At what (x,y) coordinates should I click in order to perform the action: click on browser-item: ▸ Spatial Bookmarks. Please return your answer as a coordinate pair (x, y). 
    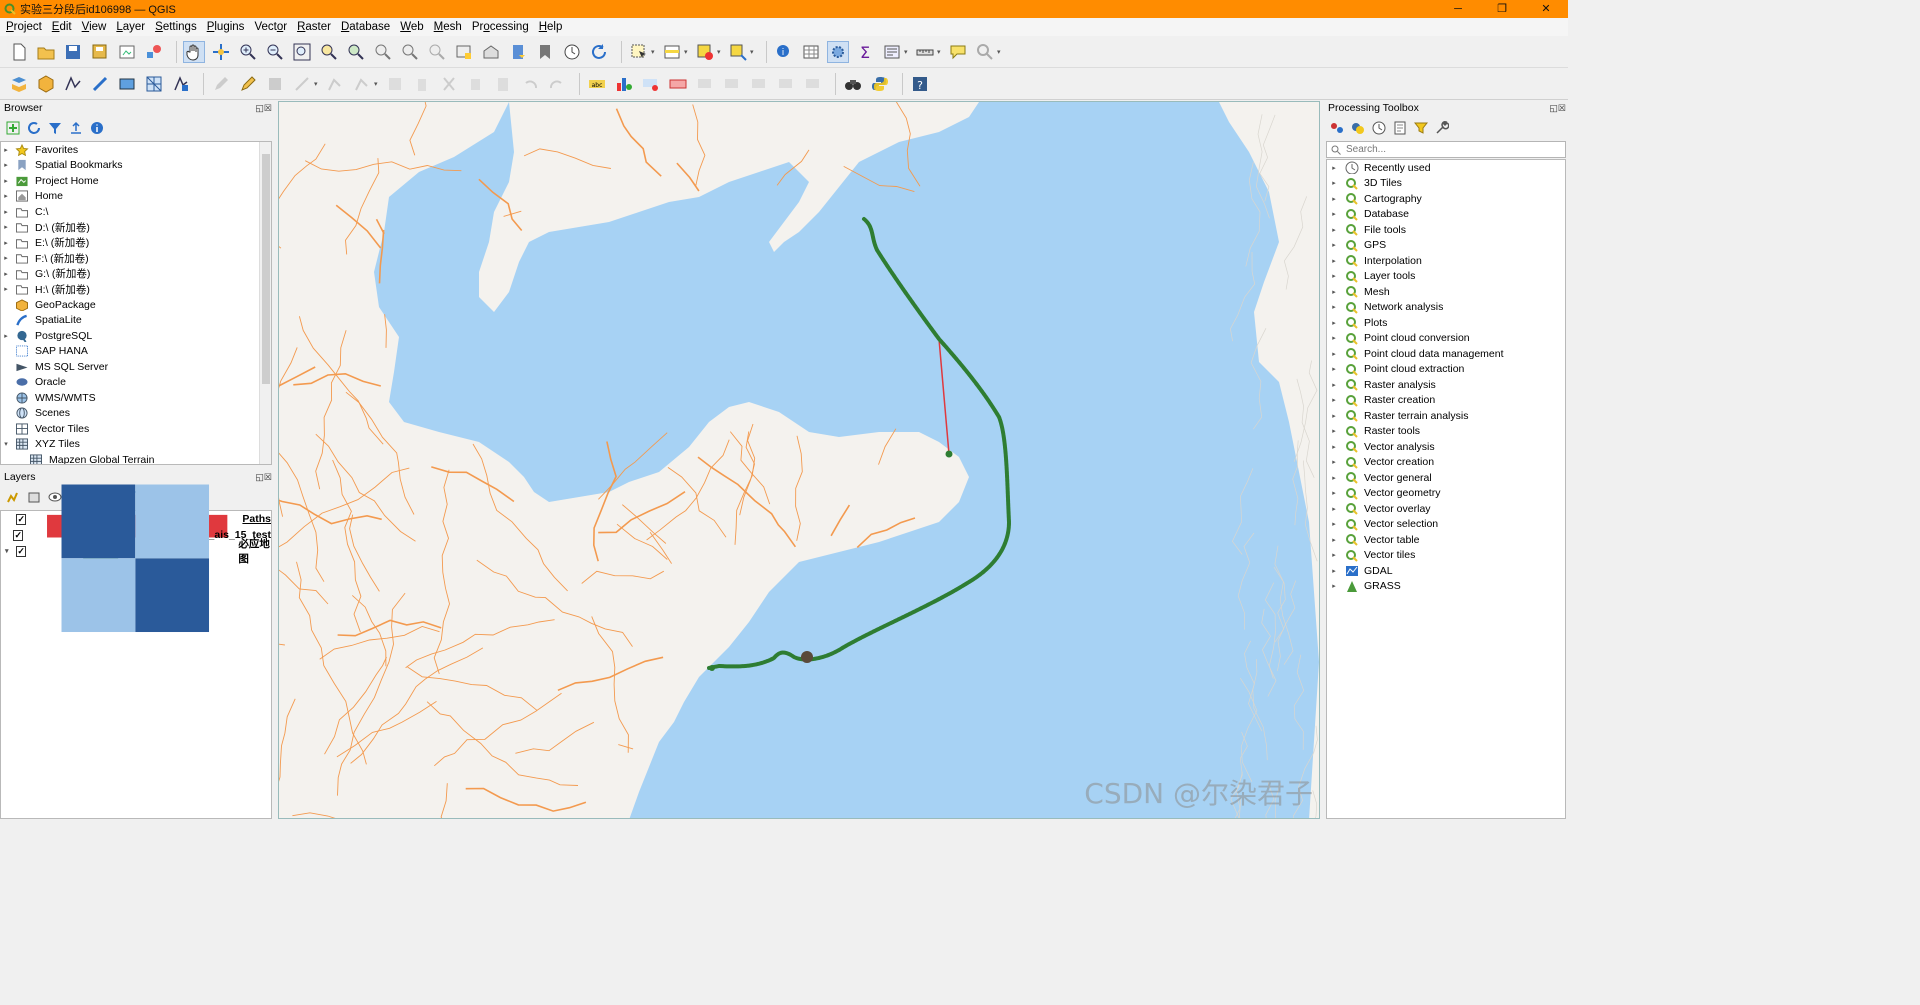
    Looking at the image, I should click on (136, 166).